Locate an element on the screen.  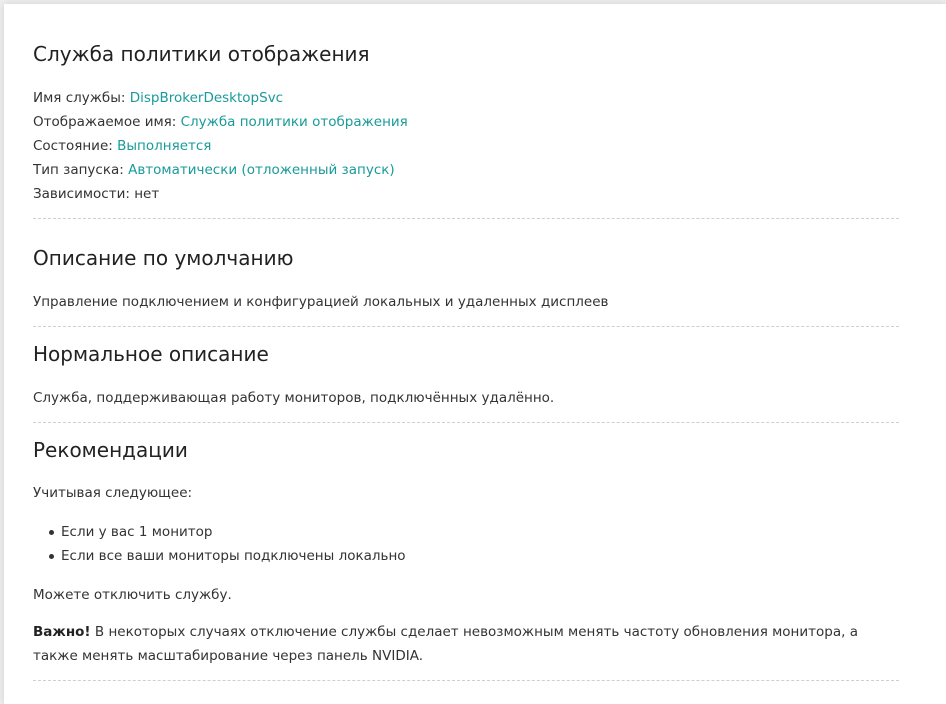
field-value: Автоматически (отложенный запуск) is located at coordinates (261, 170).